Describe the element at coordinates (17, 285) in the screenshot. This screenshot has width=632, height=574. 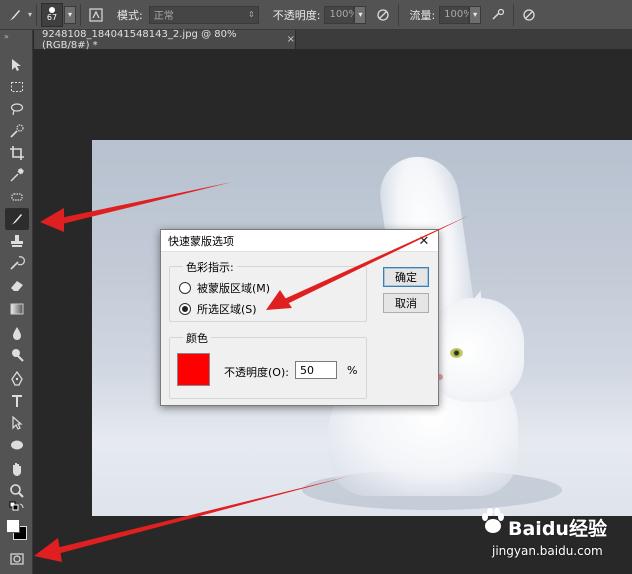
I see `eraser-tool-icon` at that location.